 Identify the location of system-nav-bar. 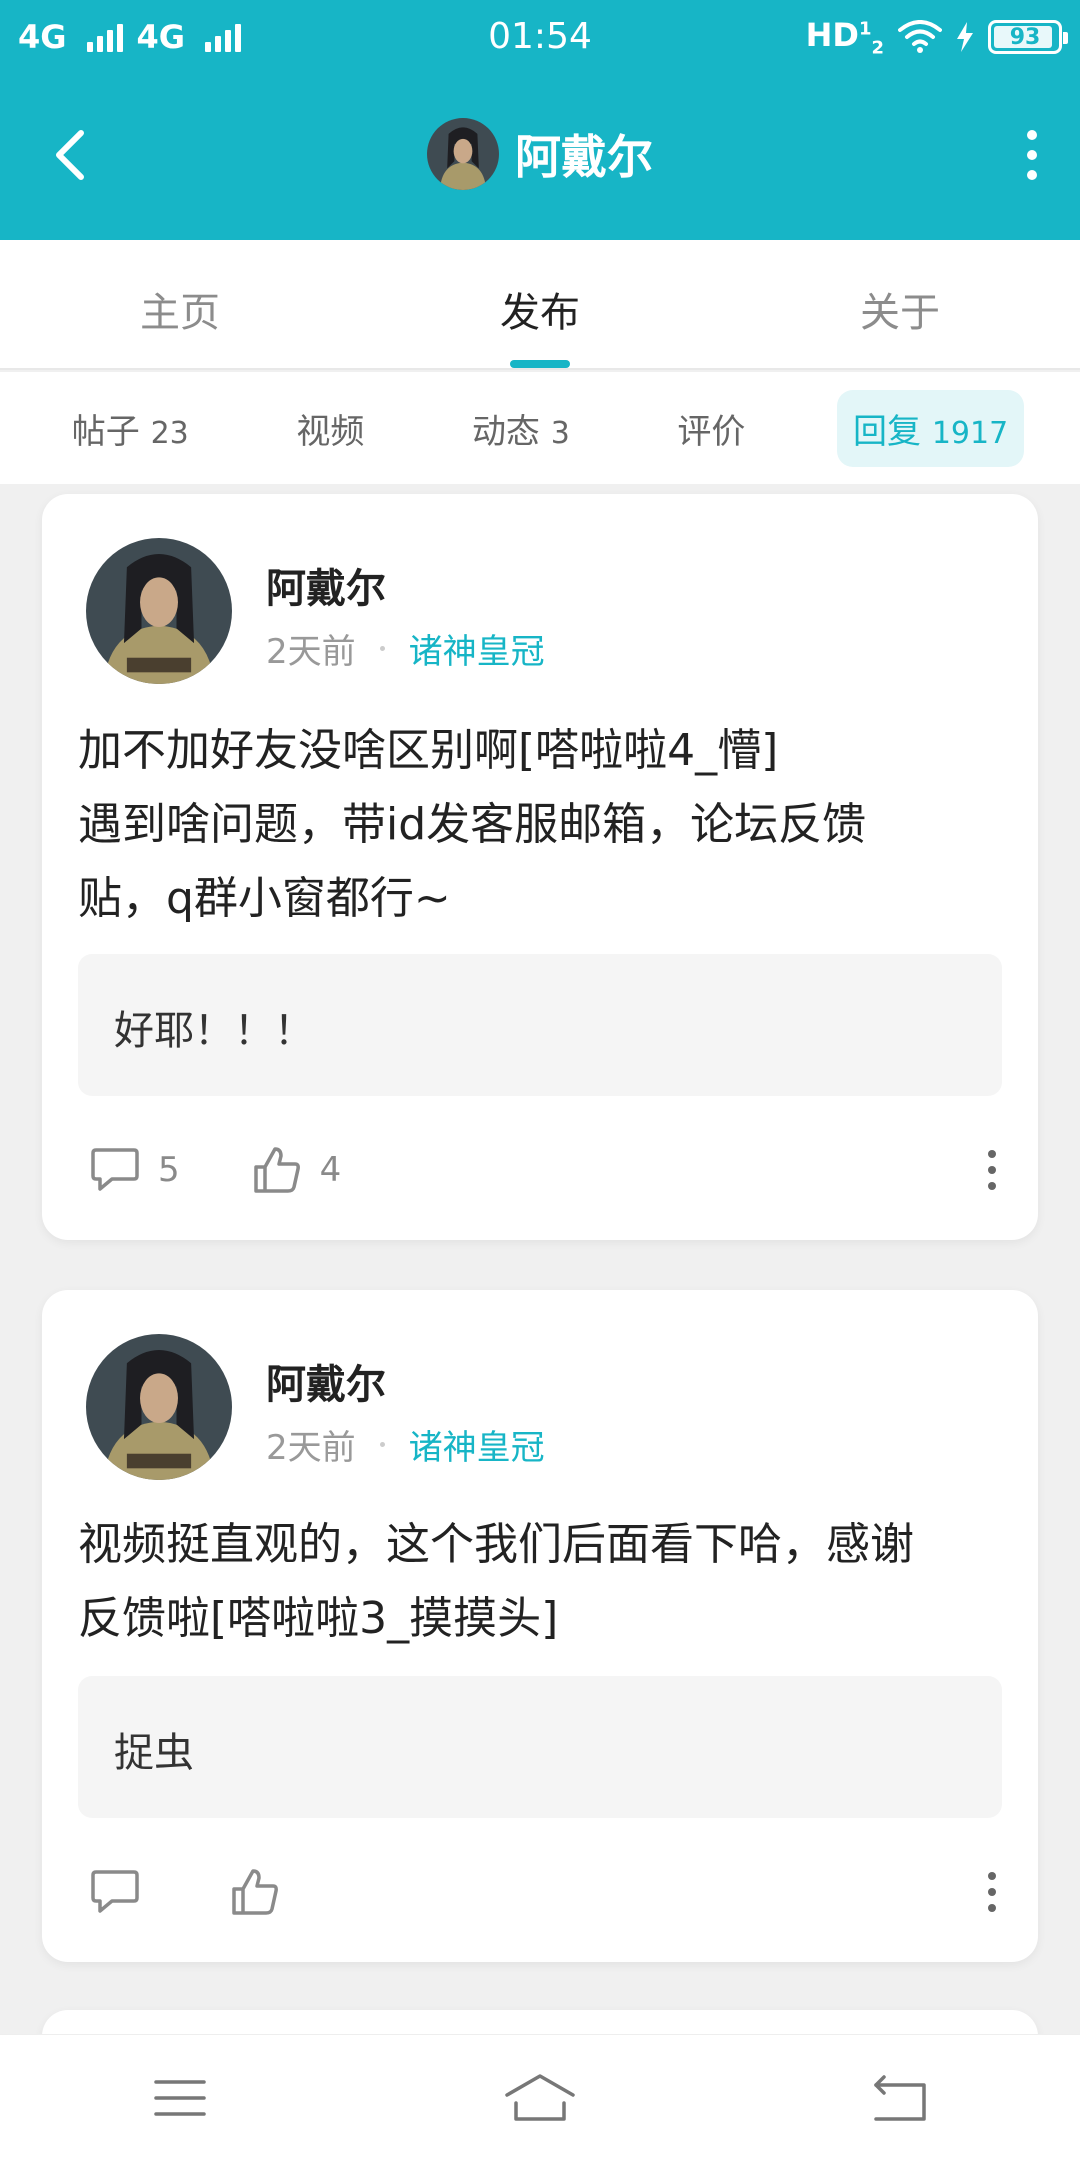
(540, 2097).